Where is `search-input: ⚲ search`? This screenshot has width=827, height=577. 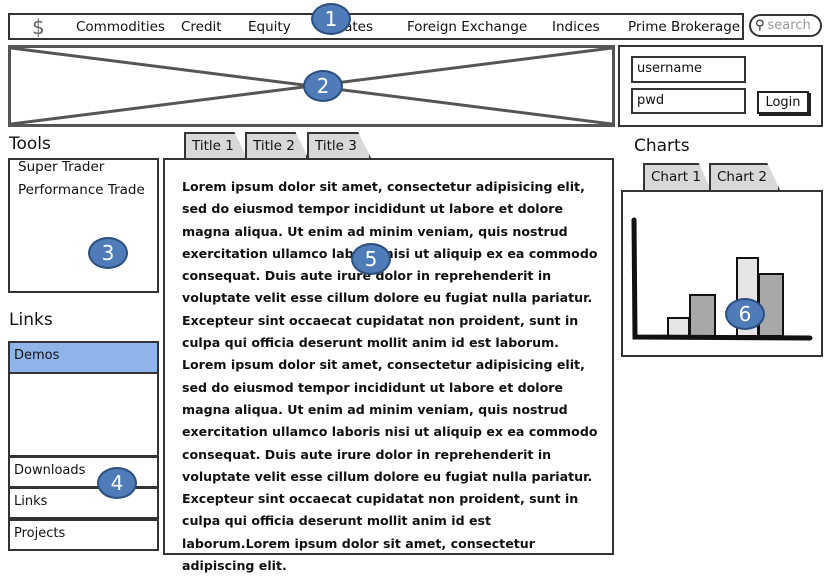
search-input: ⚲ search is located at coordinates (785, 25).